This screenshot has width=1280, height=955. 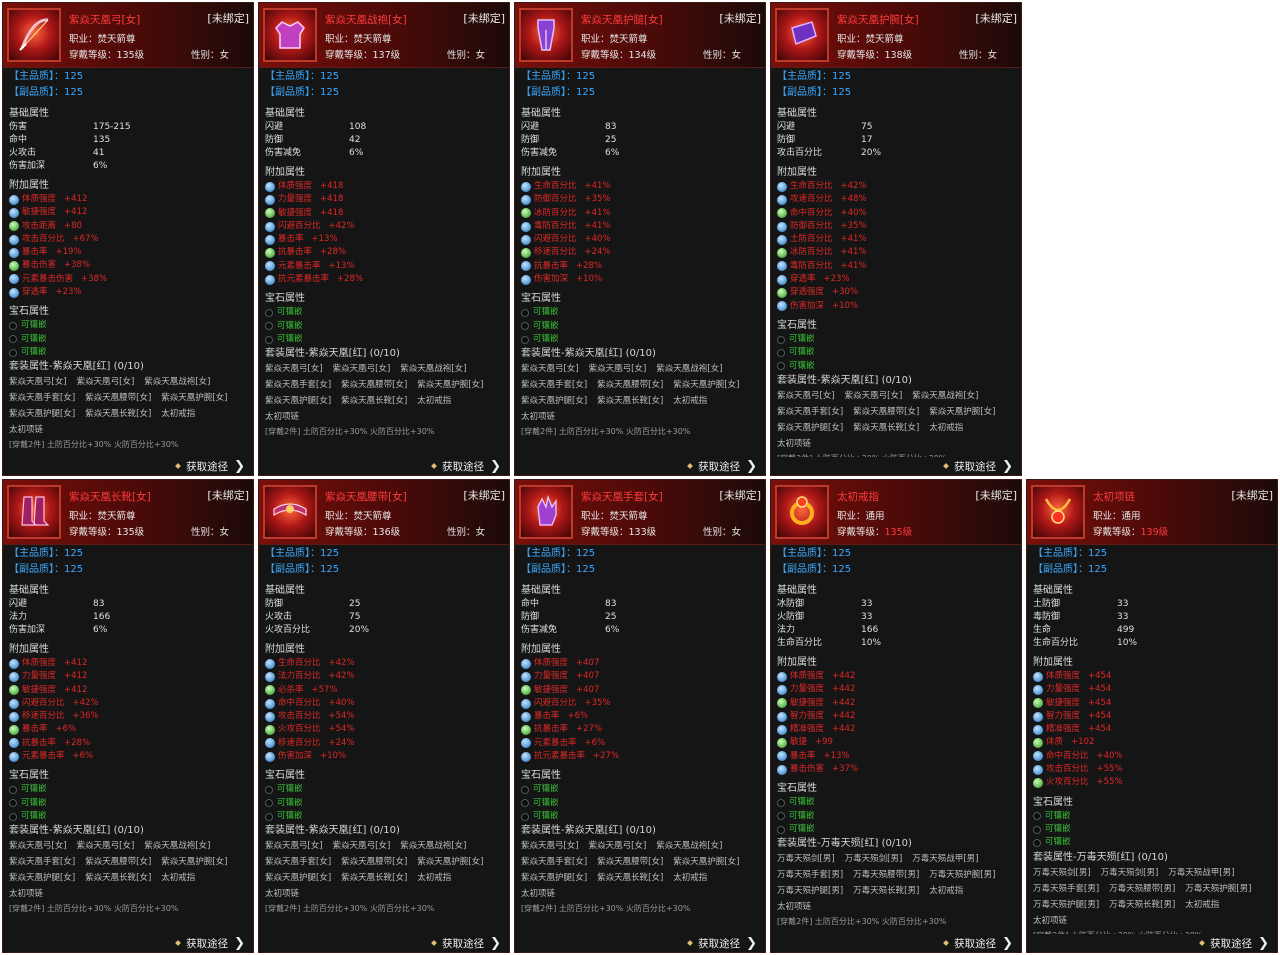 I want to click on extra-attr-row: 智力强度 +442, so click(x=896, y=716).